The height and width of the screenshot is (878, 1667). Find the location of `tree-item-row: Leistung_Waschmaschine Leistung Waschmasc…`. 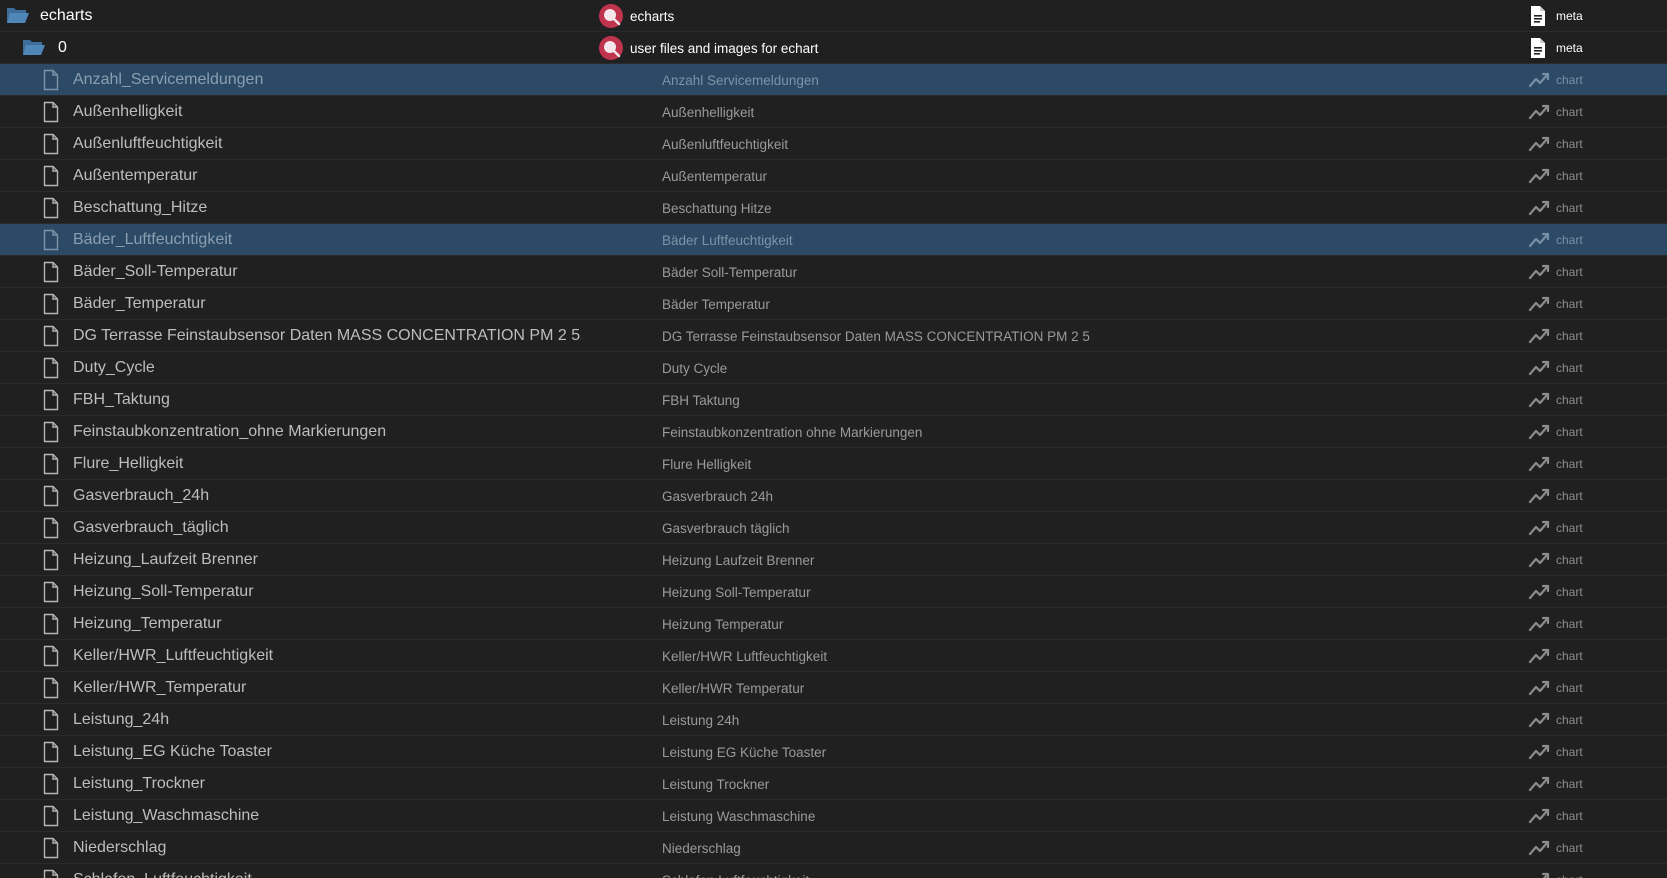

tree-item-row: Leistung_Waschmaschine Leistung Waschmasc… is located at coordinates (833, 816).